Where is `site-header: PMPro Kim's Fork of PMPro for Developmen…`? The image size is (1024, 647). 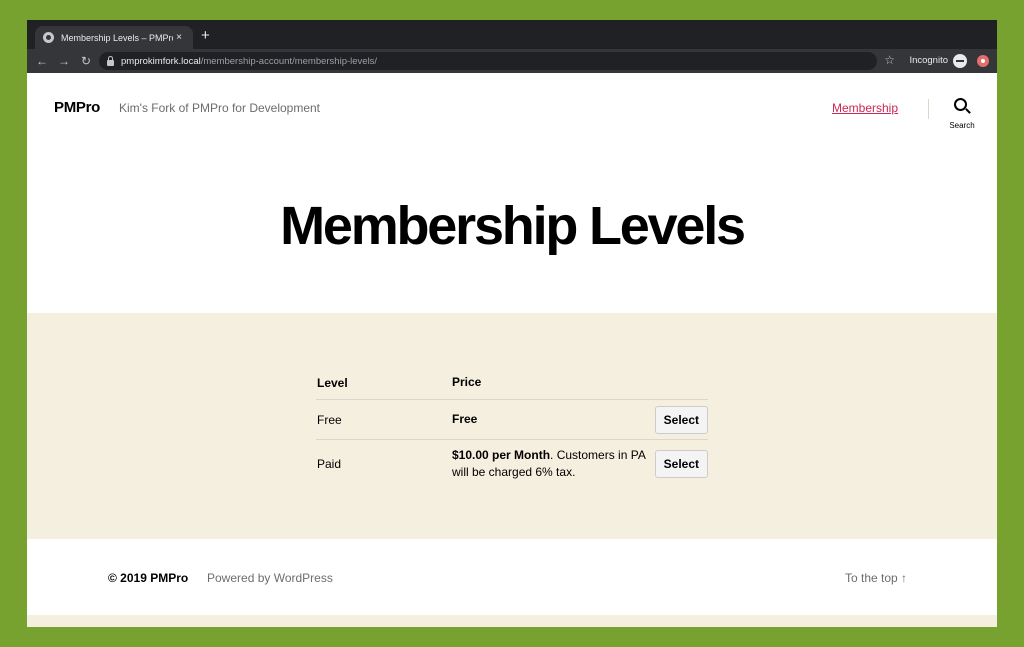 site-header: PMPro Kim's Fork of PMPro for Developmen… is located at coordinates (512, 113).